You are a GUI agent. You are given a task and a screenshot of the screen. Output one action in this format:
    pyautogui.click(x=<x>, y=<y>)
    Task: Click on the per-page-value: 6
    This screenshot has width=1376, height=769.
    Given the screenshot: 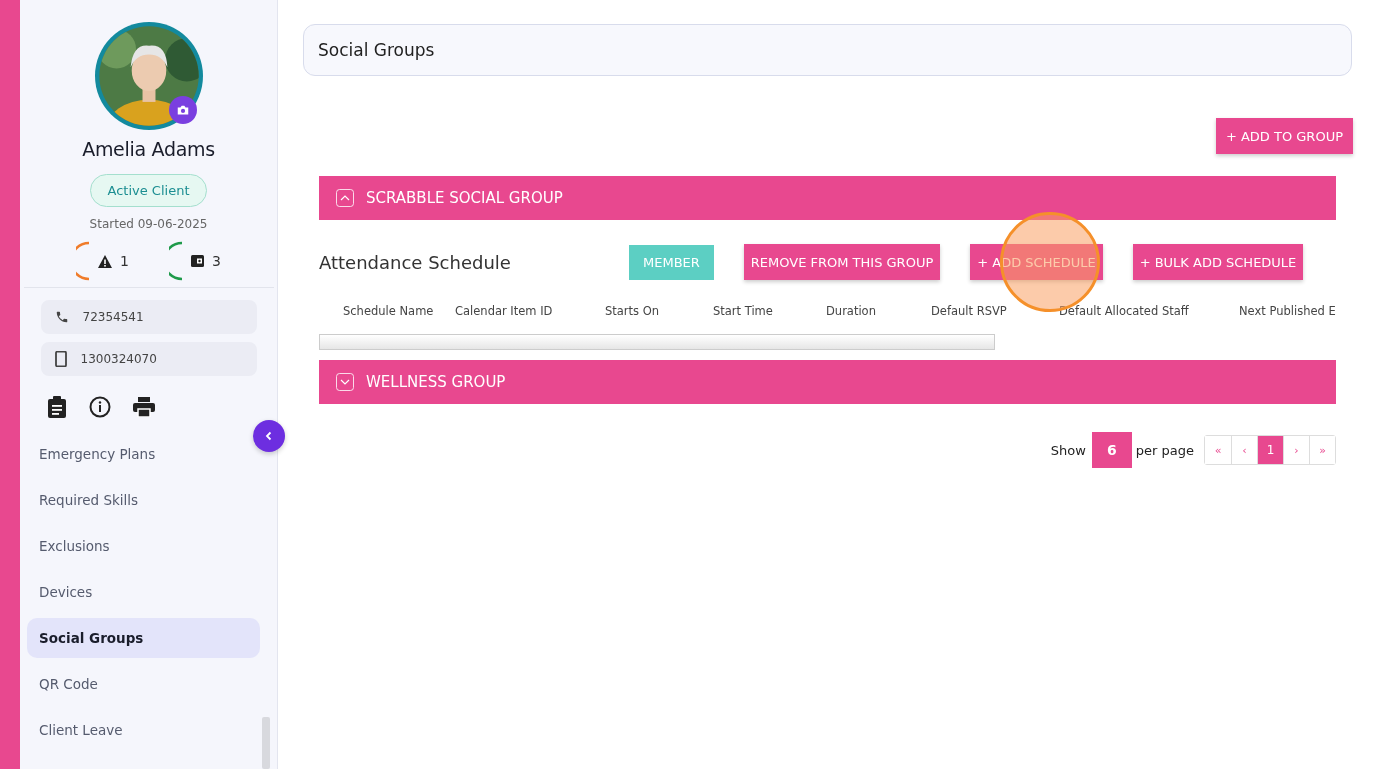 What is the action you would take?
    pyautogui.click(x=1111, y=450)
    